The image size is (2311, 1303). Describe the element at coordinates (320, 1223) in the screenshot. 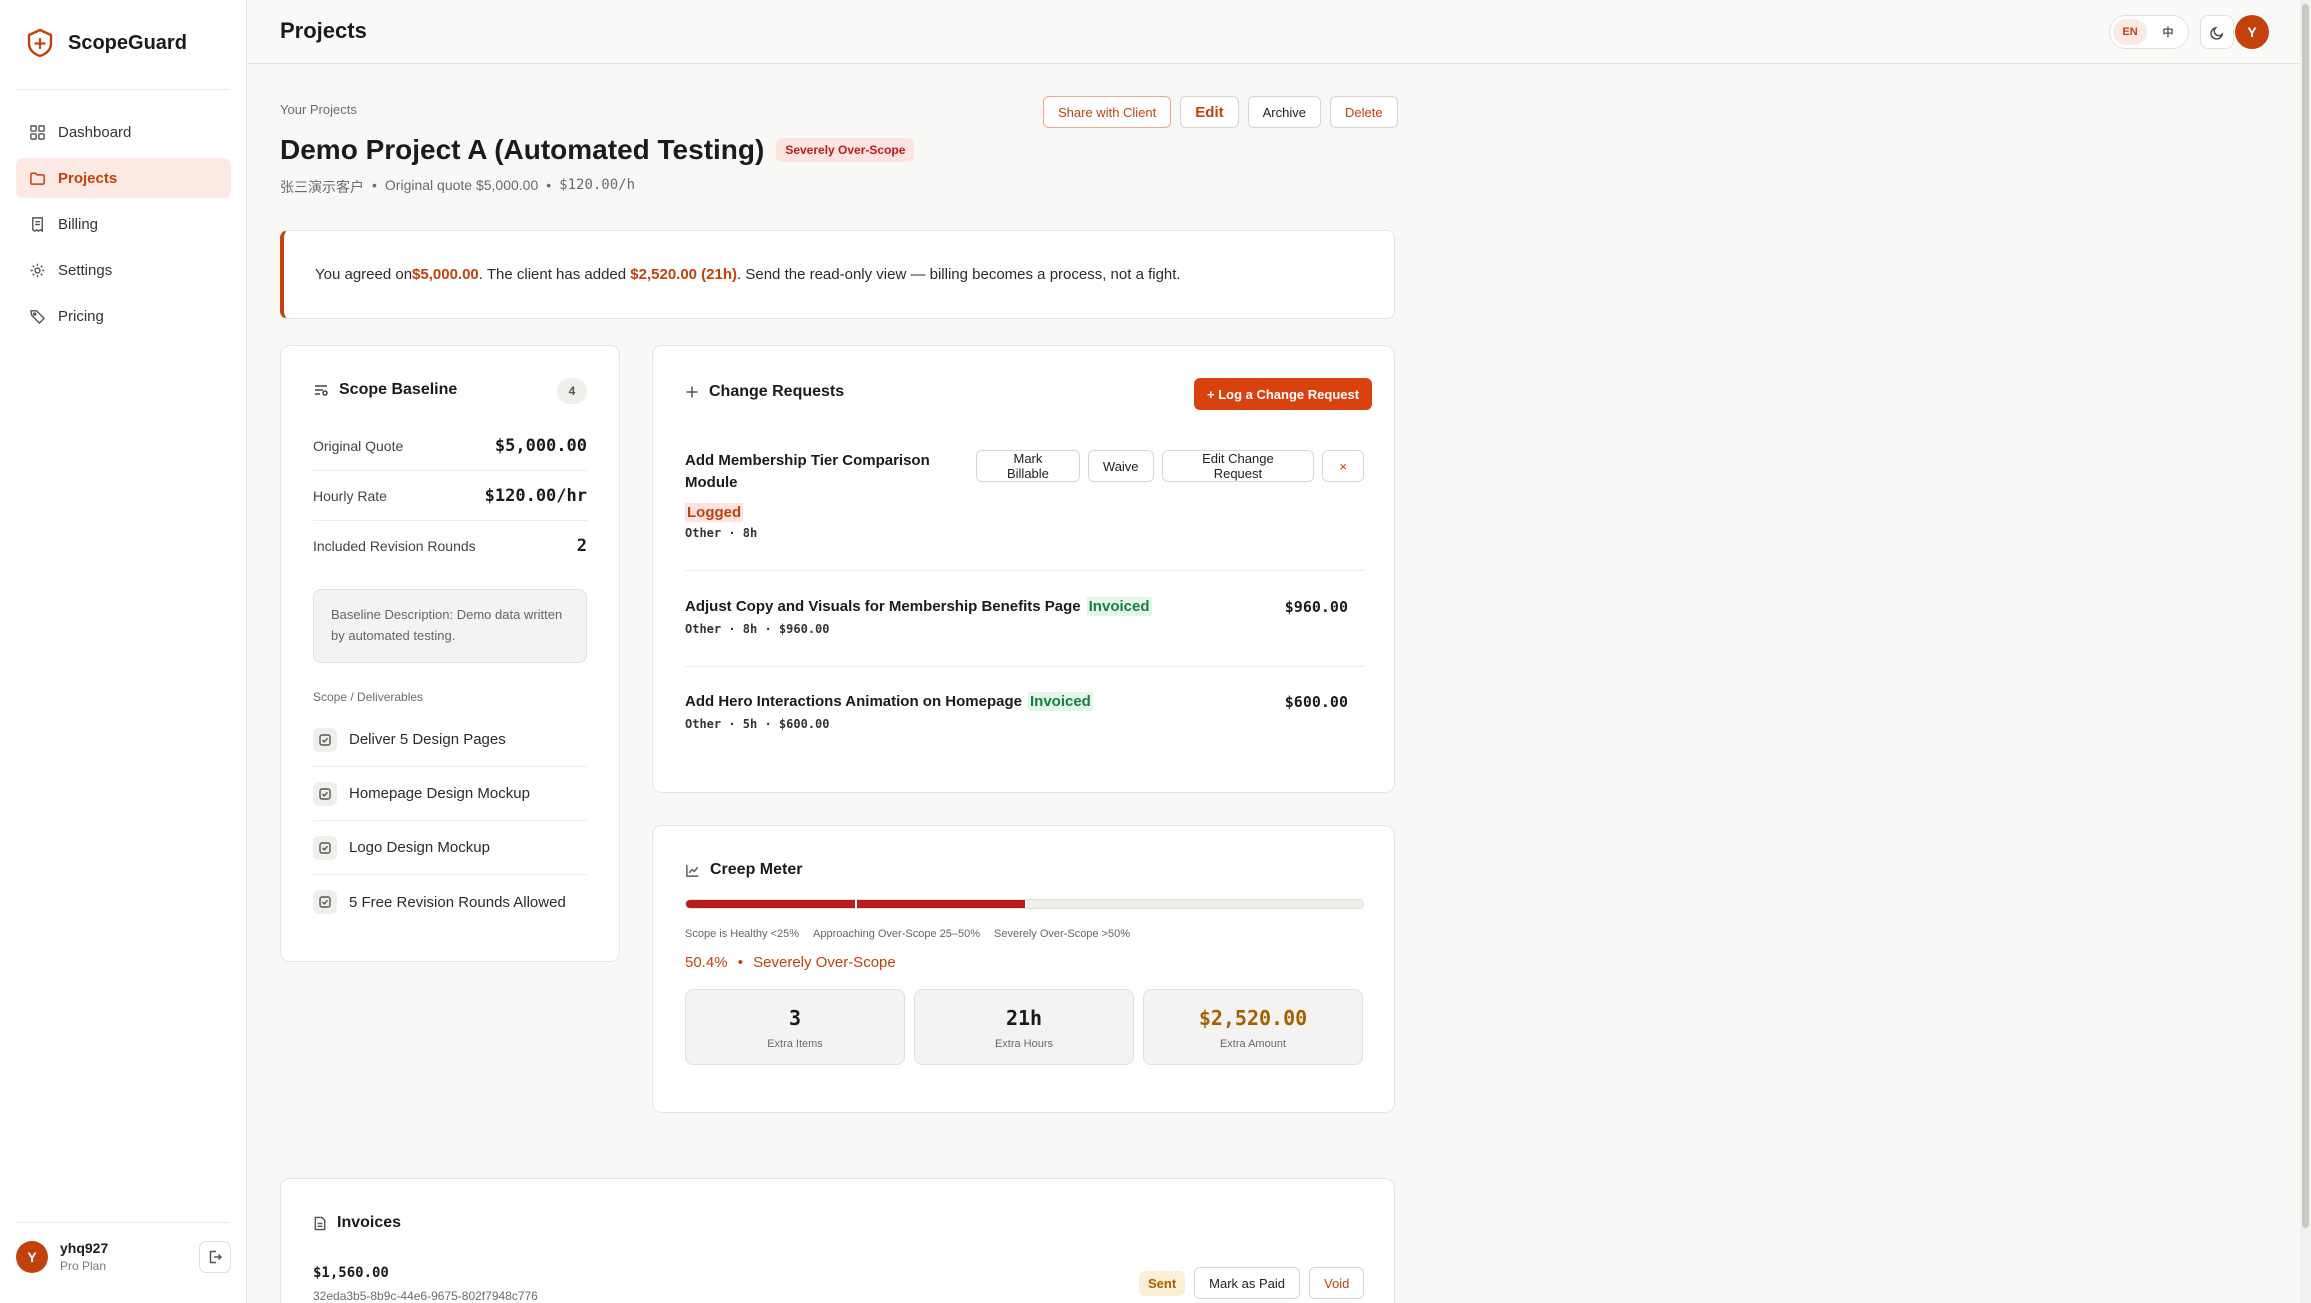

I see `document-icon` at that location.